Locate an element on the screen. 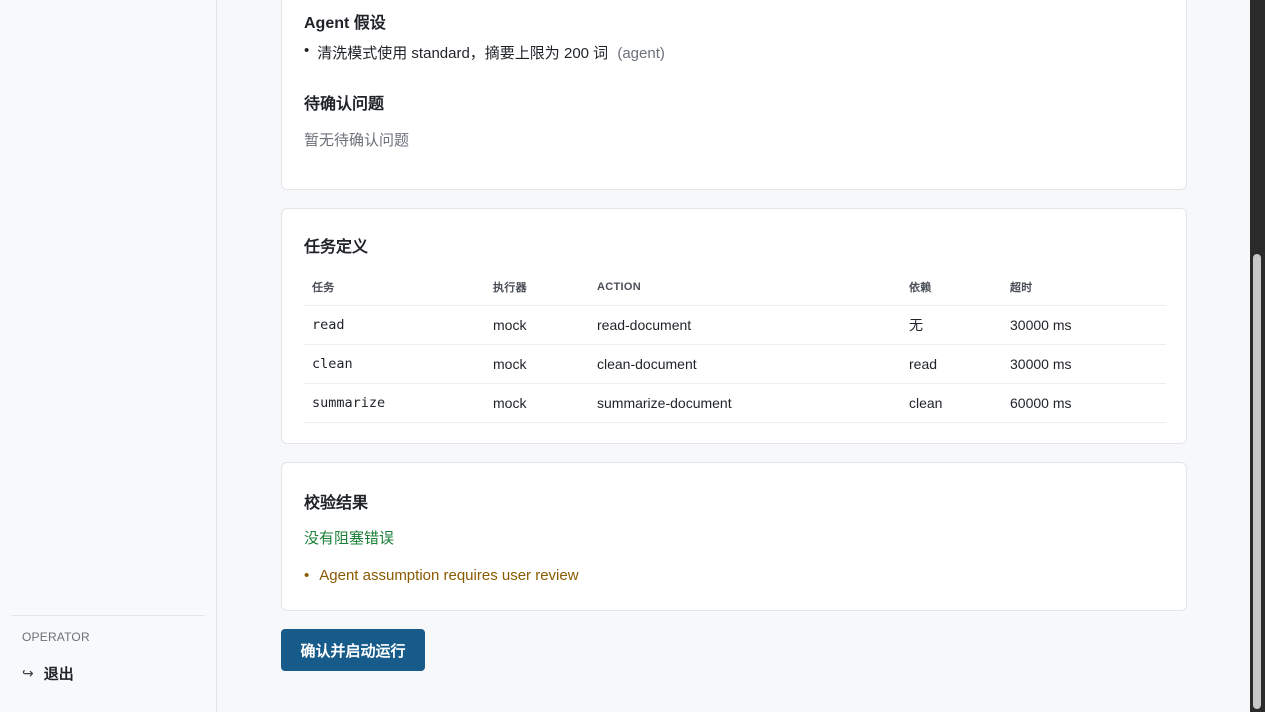 Image resolution: width=1265 pixels, height=712 pixels. assumptions-title: Agent 假设 is located at coordinates (345, 23).